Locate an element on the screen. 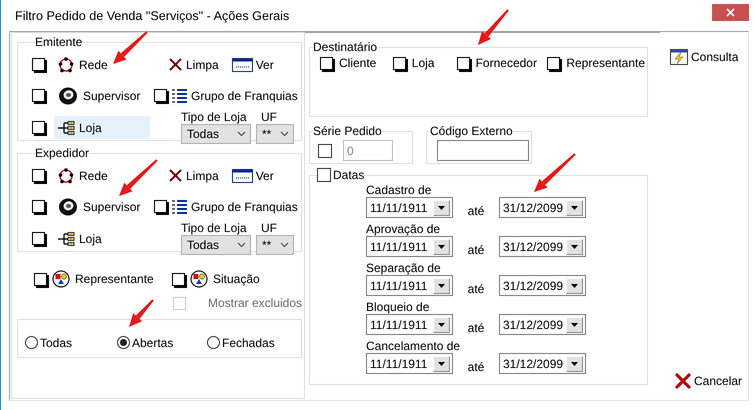  external-code-field is located at coordinates (483, 150).